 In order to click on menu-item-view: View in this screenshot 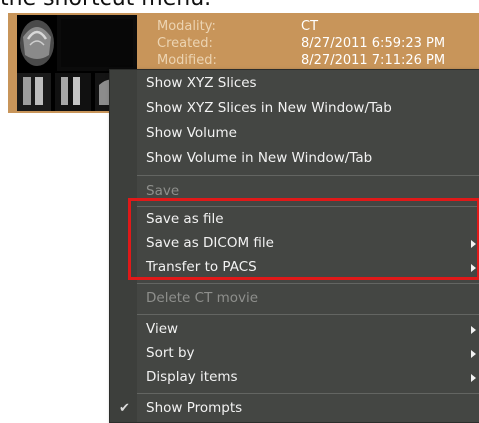, I will do `click(294, 330)`.